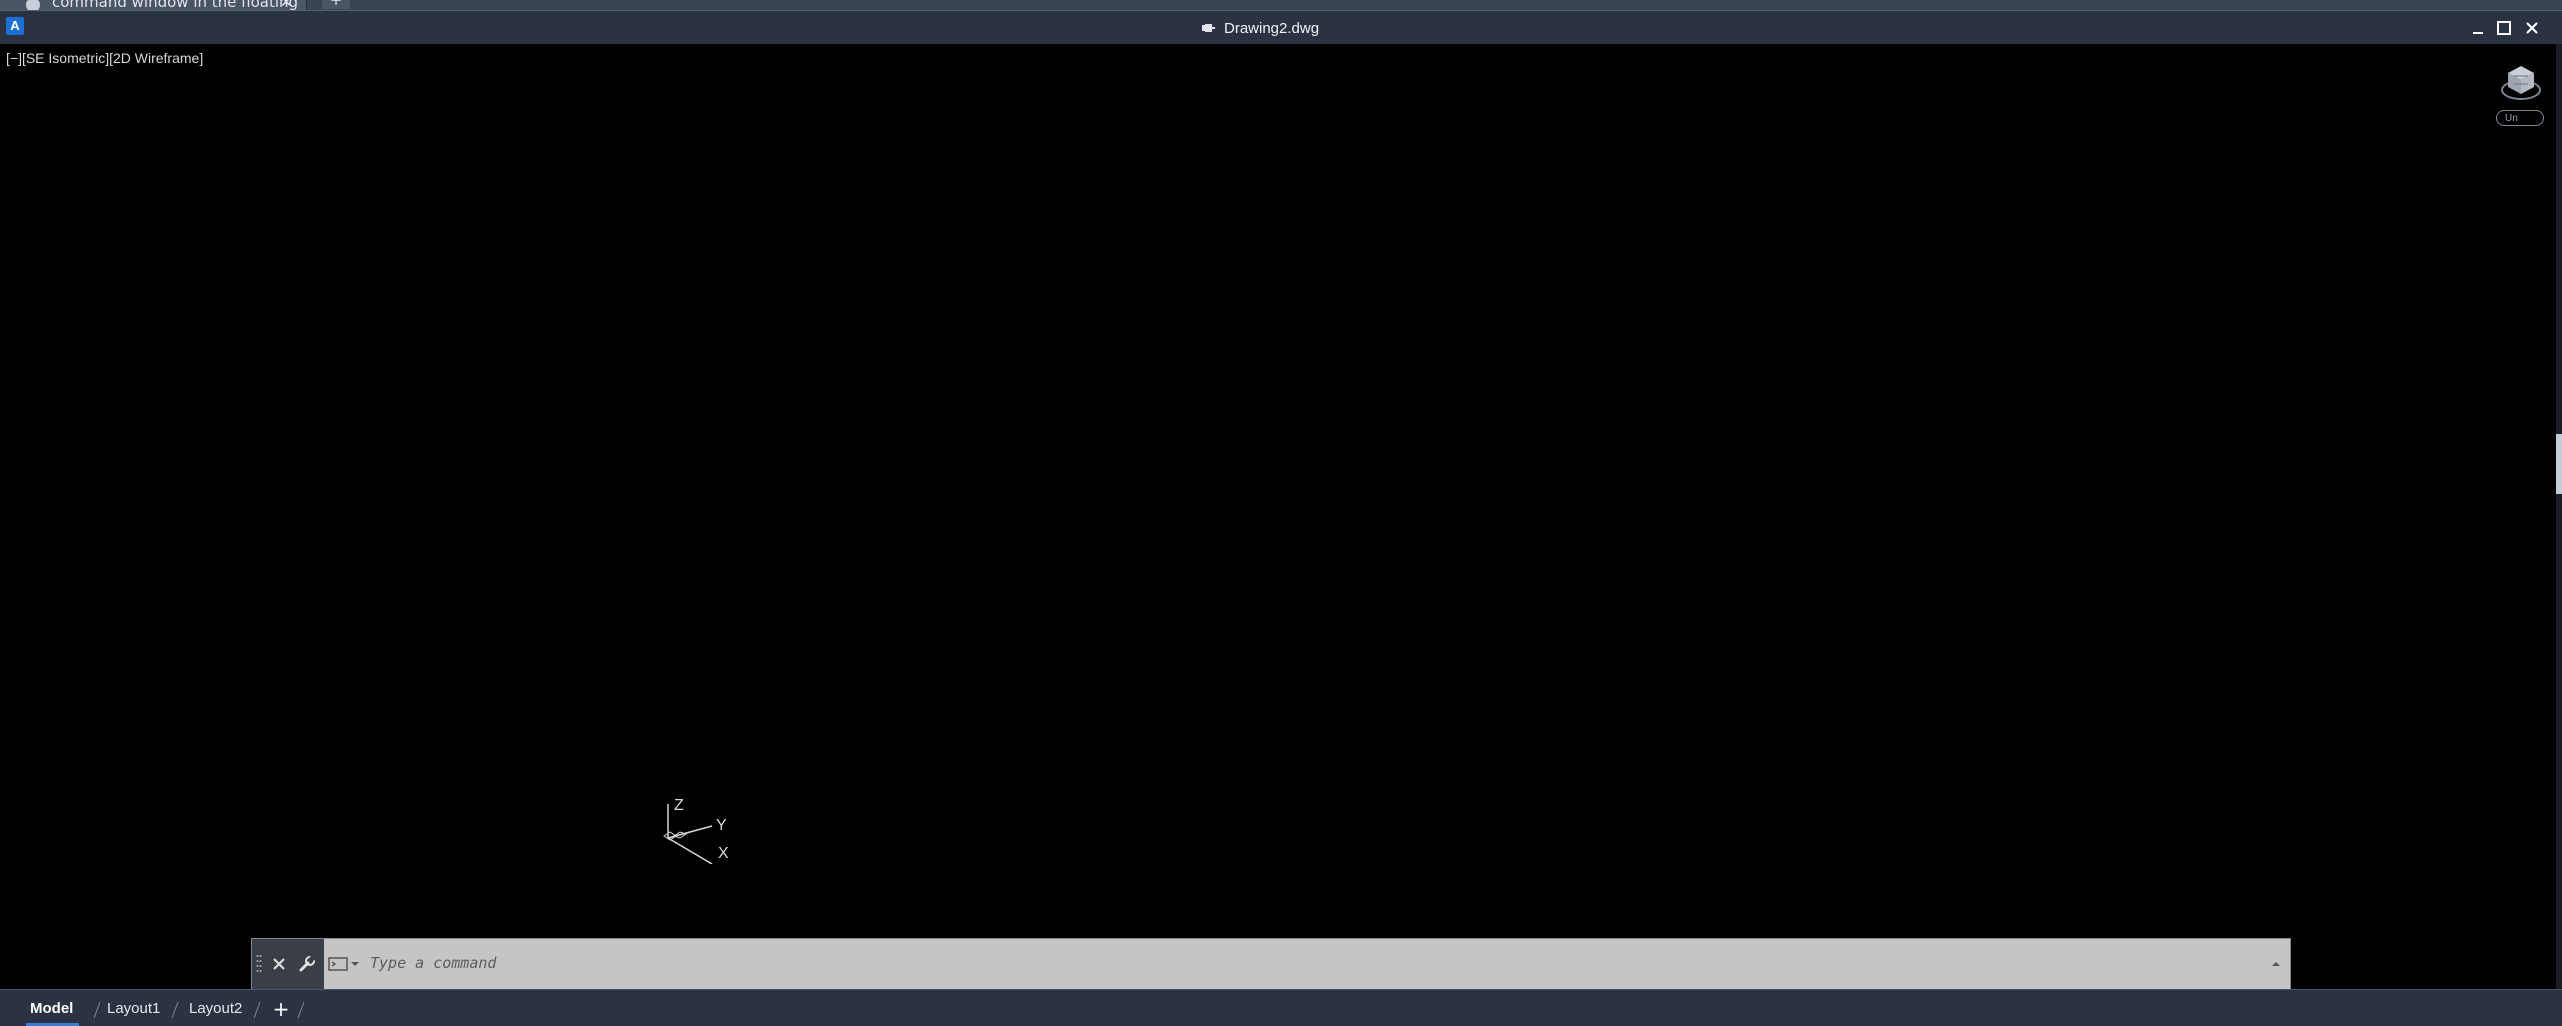 The height and width of the screenshot is (1026, 2562). What do you see at coordinates (286, 5) in the screenshot?
I see `tab-close-icon: ✕` at bounding box center [286, 5].